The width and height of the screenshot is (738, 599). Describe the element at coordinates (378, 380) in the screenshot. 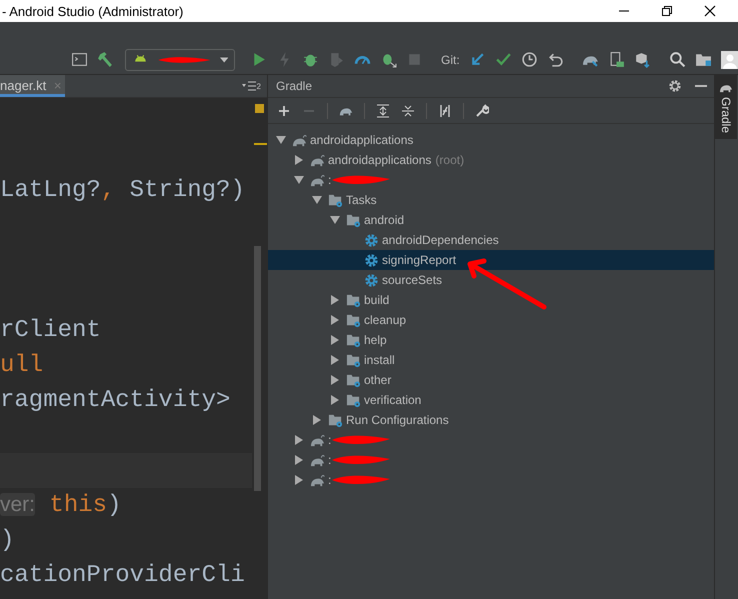

I see `tree-item: other` at that location.